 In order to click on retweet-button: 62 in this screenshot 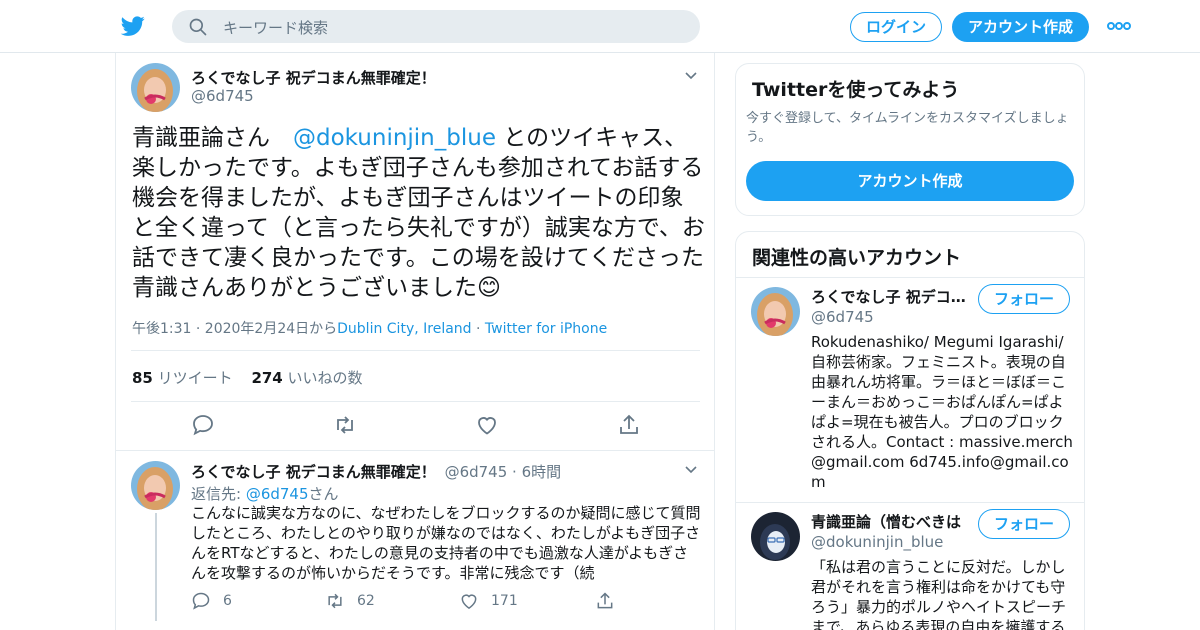, I will do `click(350, 601)`.